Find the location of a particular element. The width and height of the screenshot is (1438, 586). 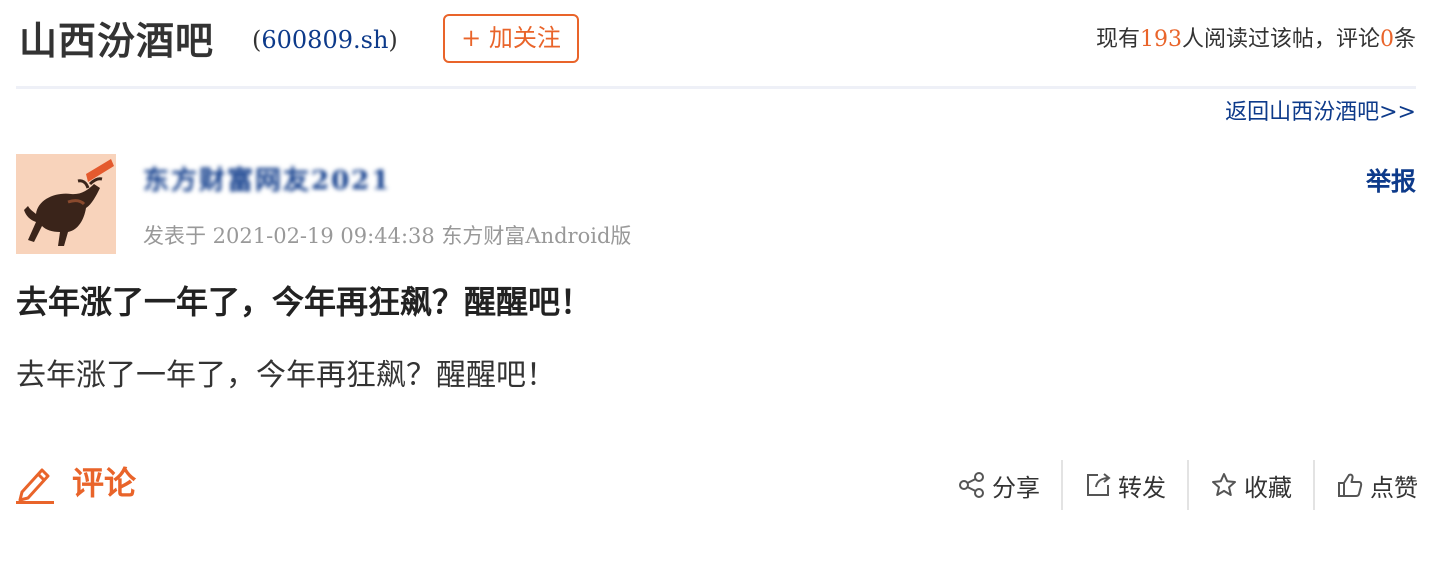

post-meta: 发表于 2021-02-19 09:44:38 东方财富Android版 is located at coordinates (387, 236).